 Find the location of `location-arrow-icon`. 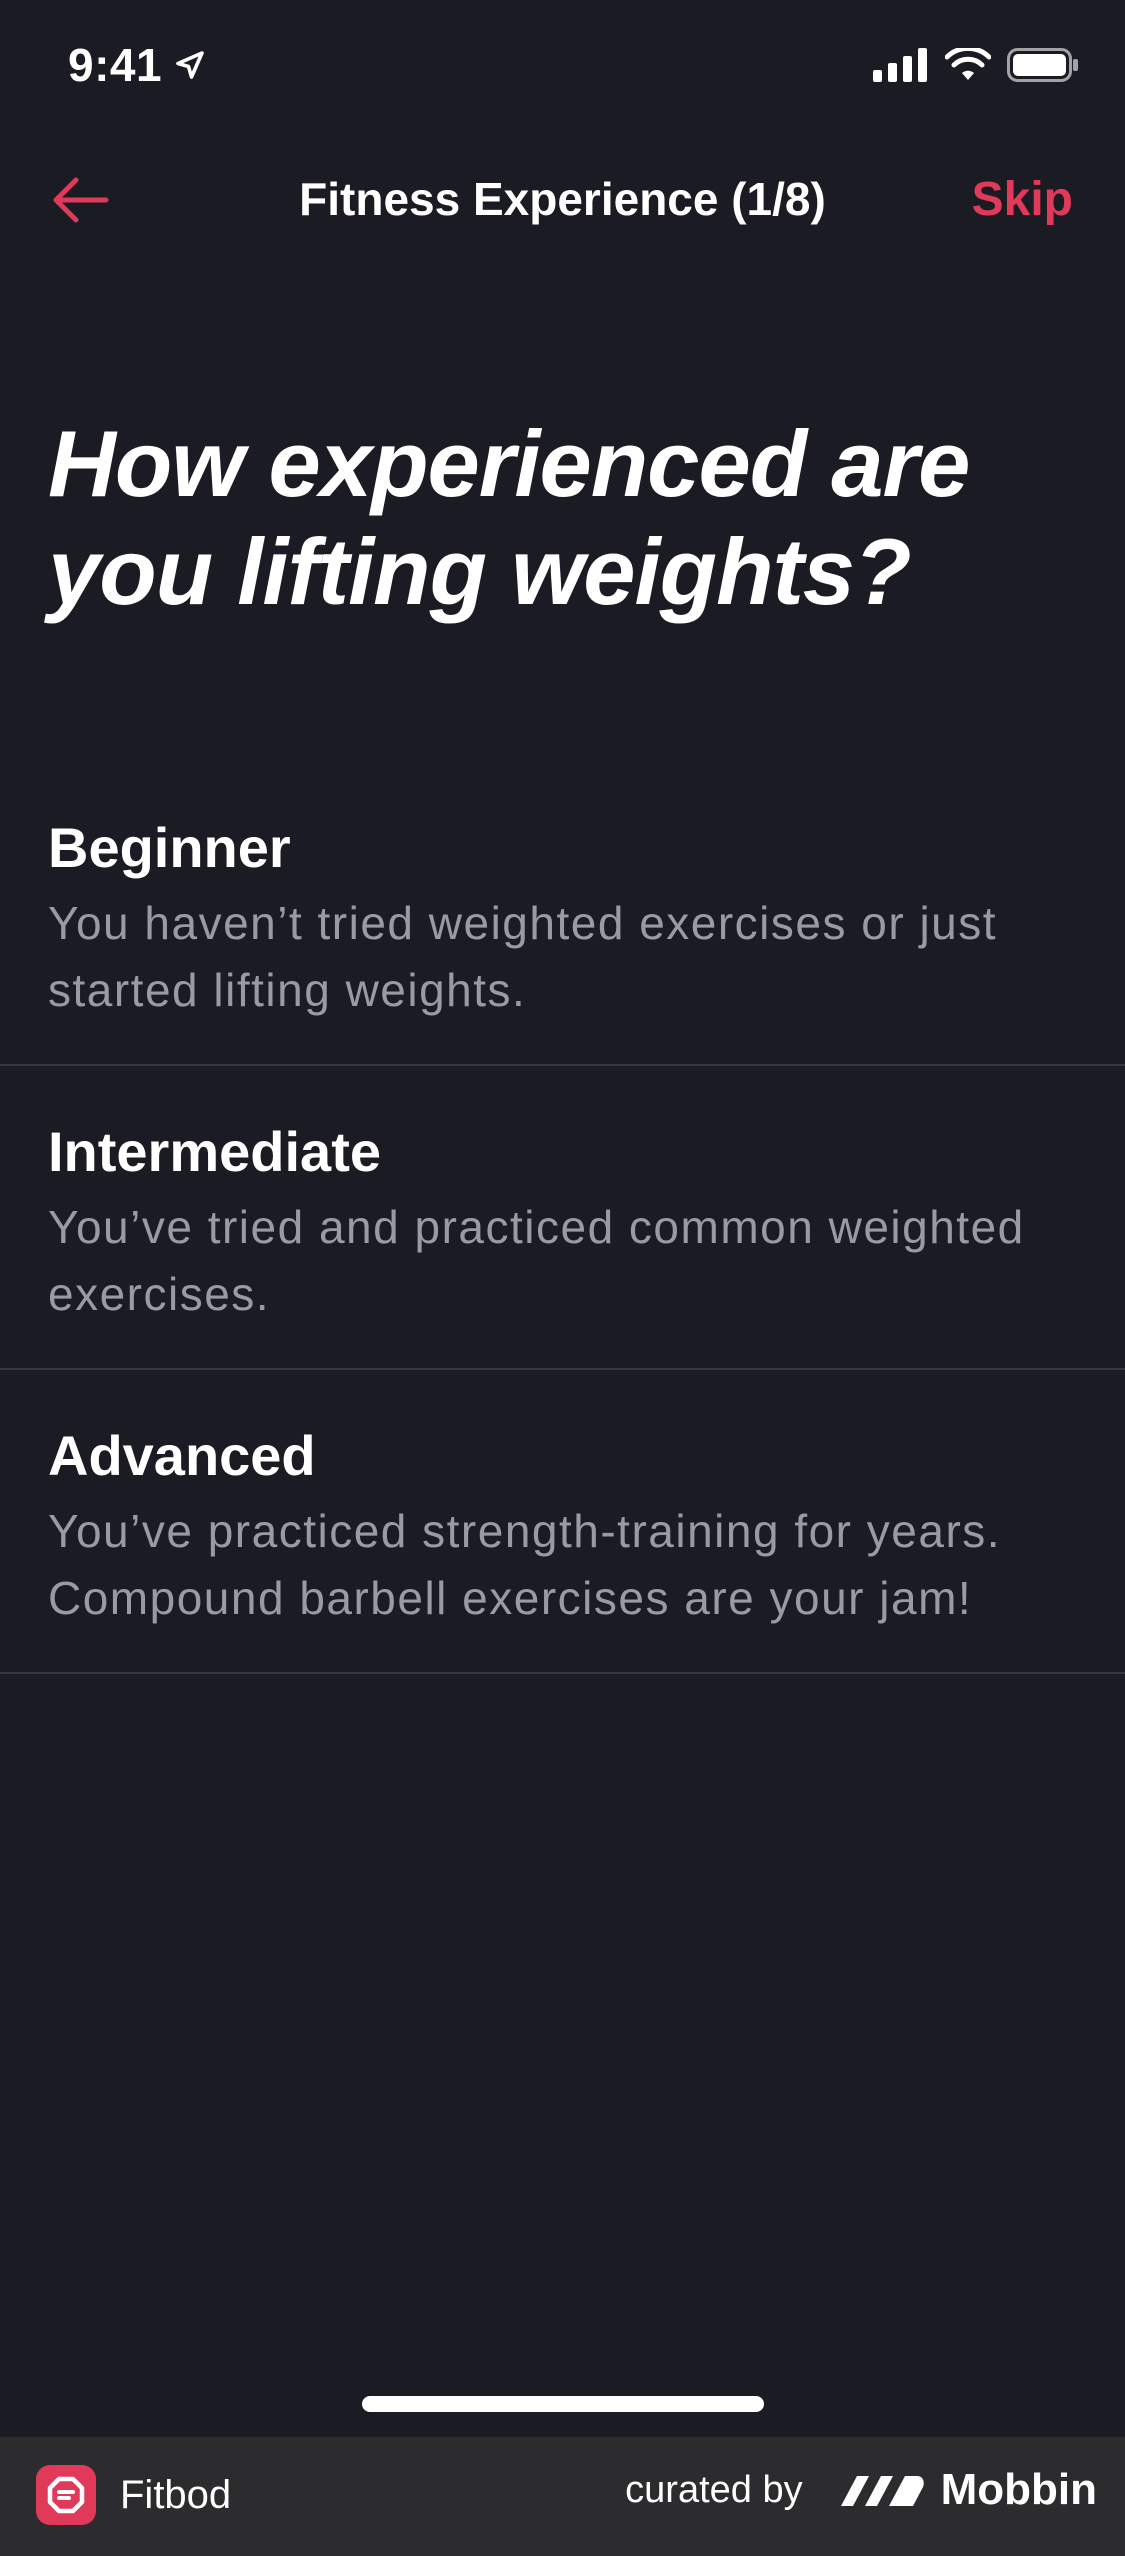

location-arrow-icon is located at coordinates (190, 65).